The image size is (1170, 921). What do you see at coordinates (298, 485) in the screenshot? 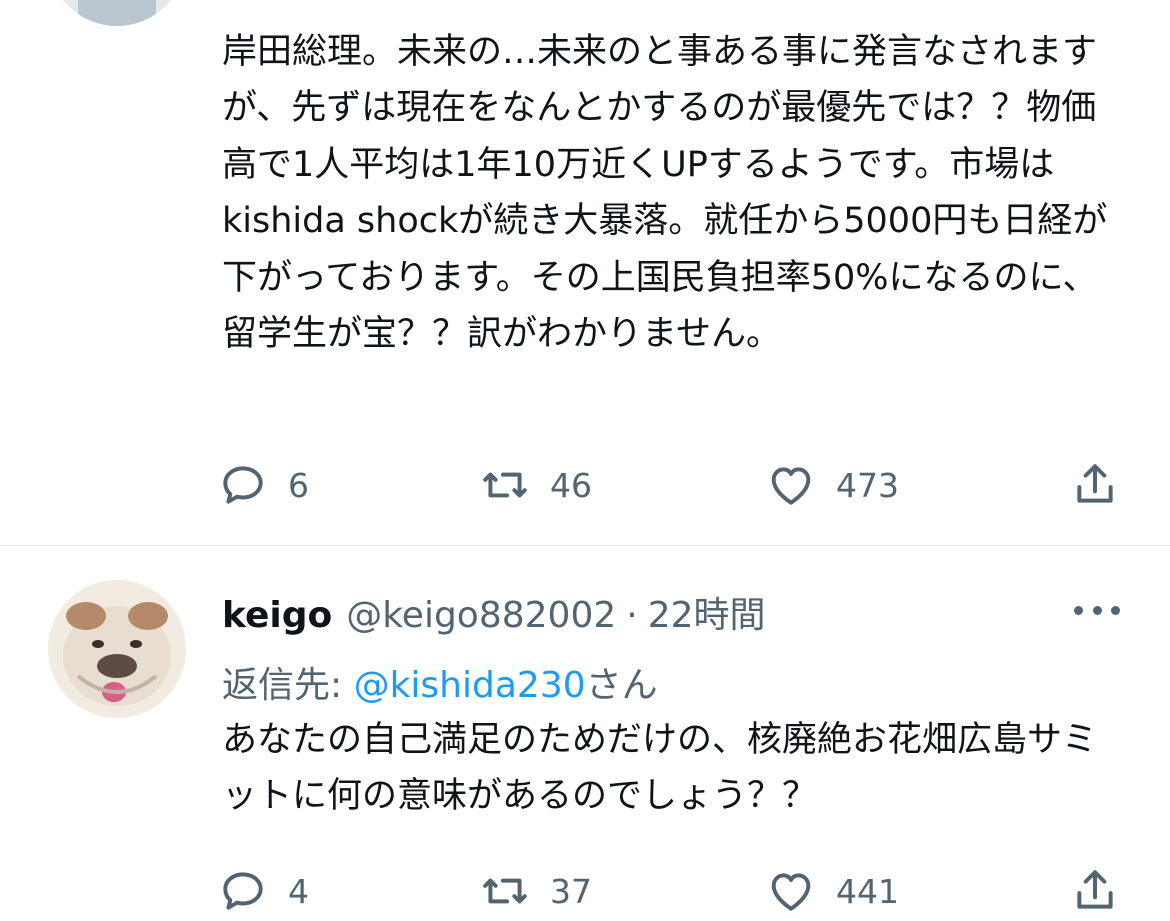
I see `reply-count: 6` at bounding box center [298, 485].